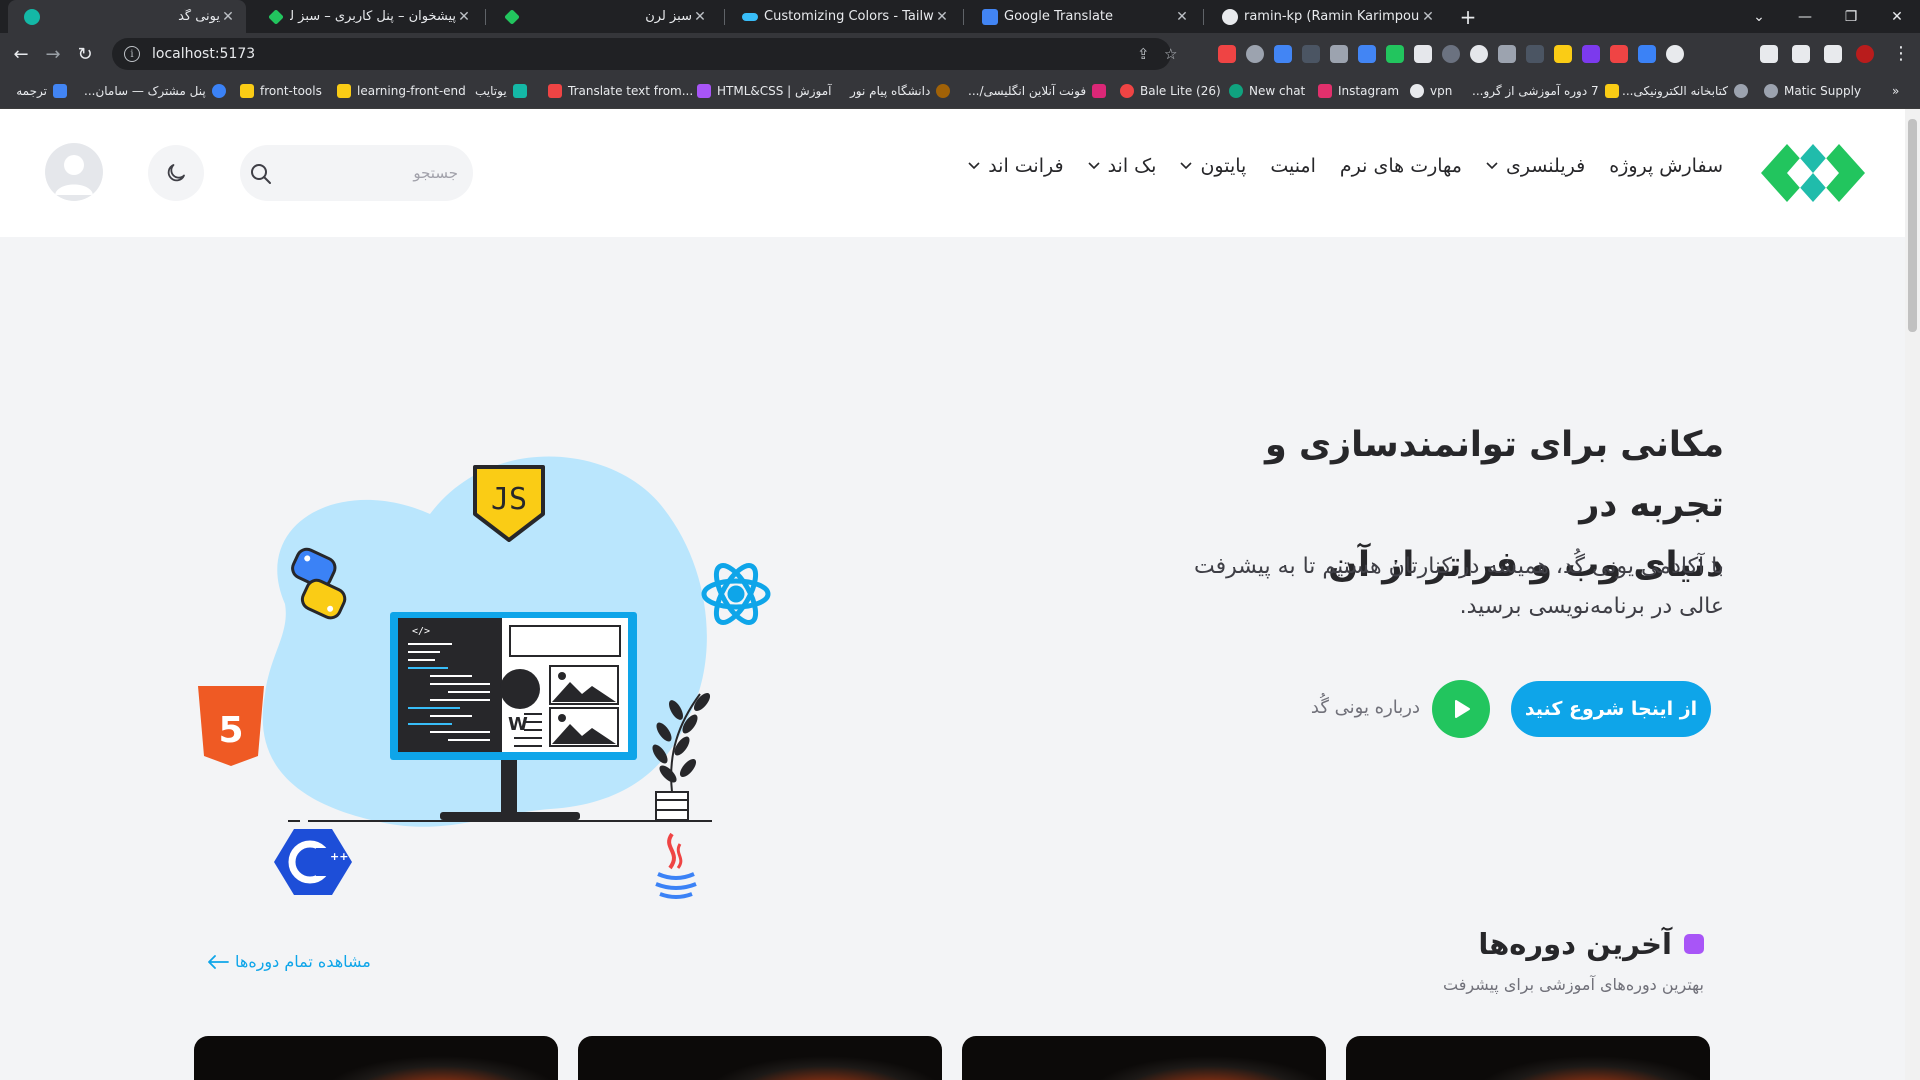 Image resolution: width=1920 pixels, height=1080 pixels. Describe the element at coordinates (1901, 53) in the screenshot. I see `menu-dots-icon: ⋮` at that location.